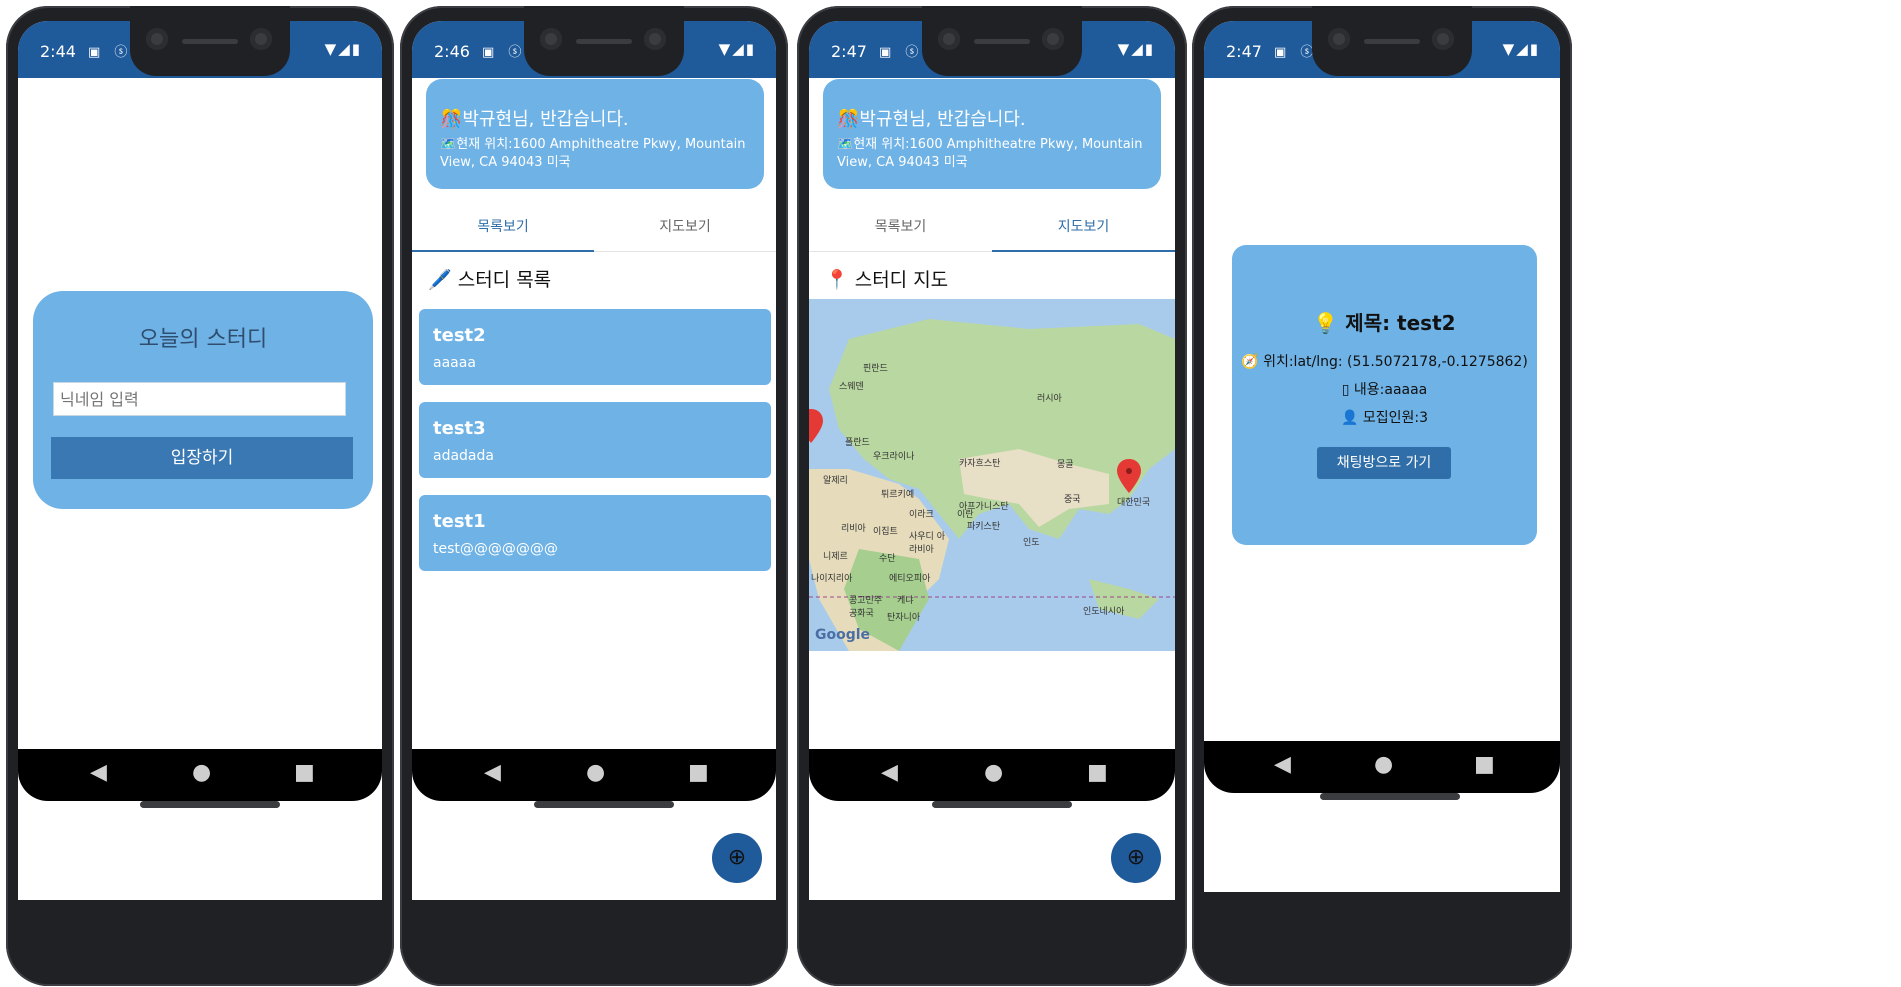 Image resolution: width=1901 pixels, height=987 pixels. I want to click on tab-indicator, so click(1083, 251).